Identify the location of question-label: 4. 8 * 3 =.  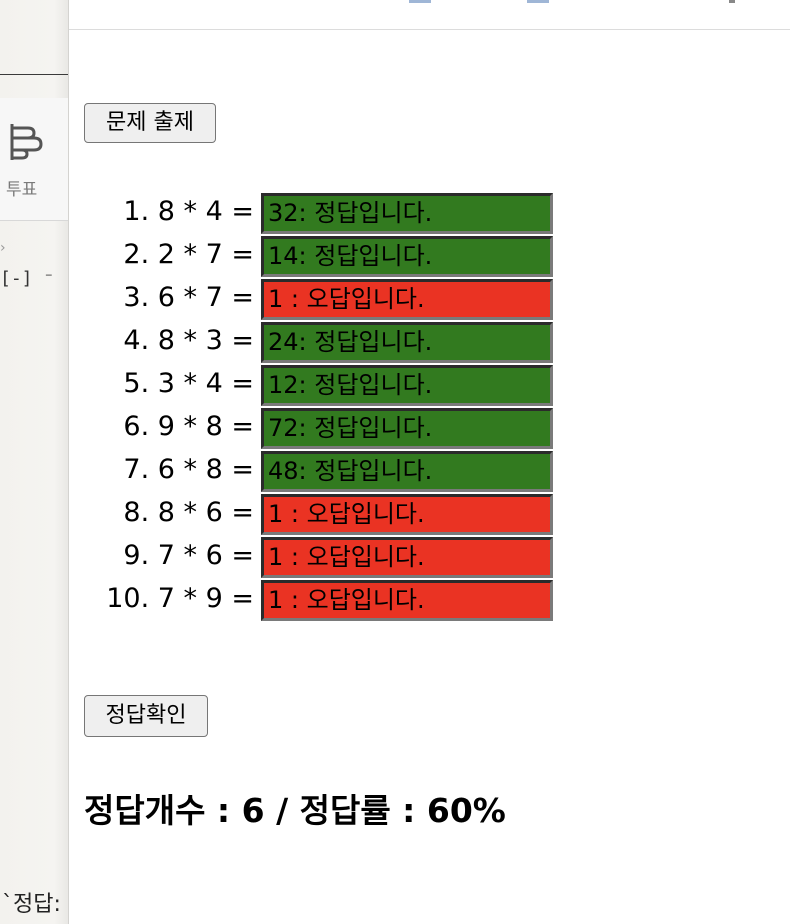
(188, 340).